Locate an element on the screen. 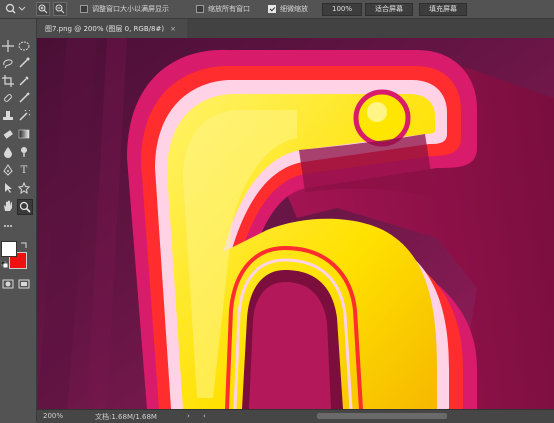  eyedropper-icon is located at coordinates (24, 81).